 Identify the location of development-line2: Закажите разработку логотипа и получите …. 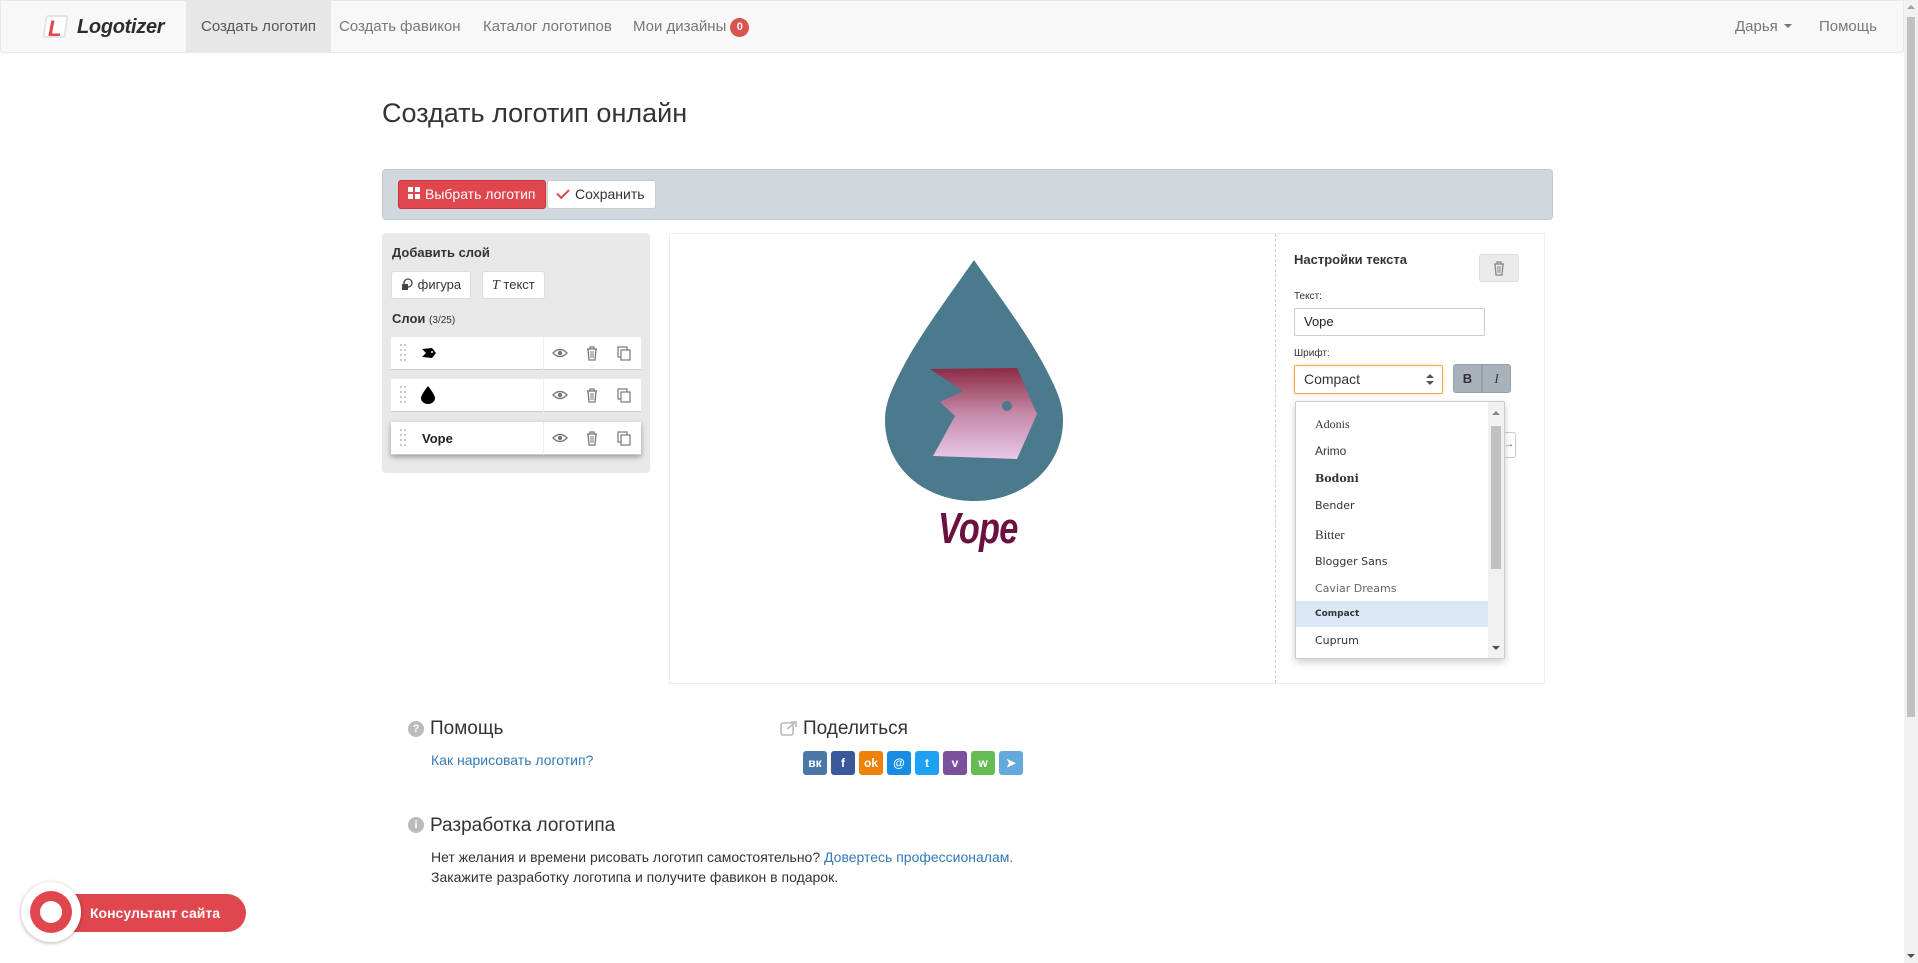
(635, 877).